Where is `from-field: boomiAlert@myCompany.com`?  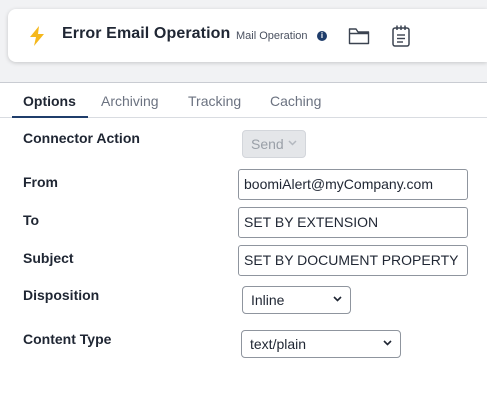 from-field: boomiAlert@myCompany.com is located at coordinates (353, 184).